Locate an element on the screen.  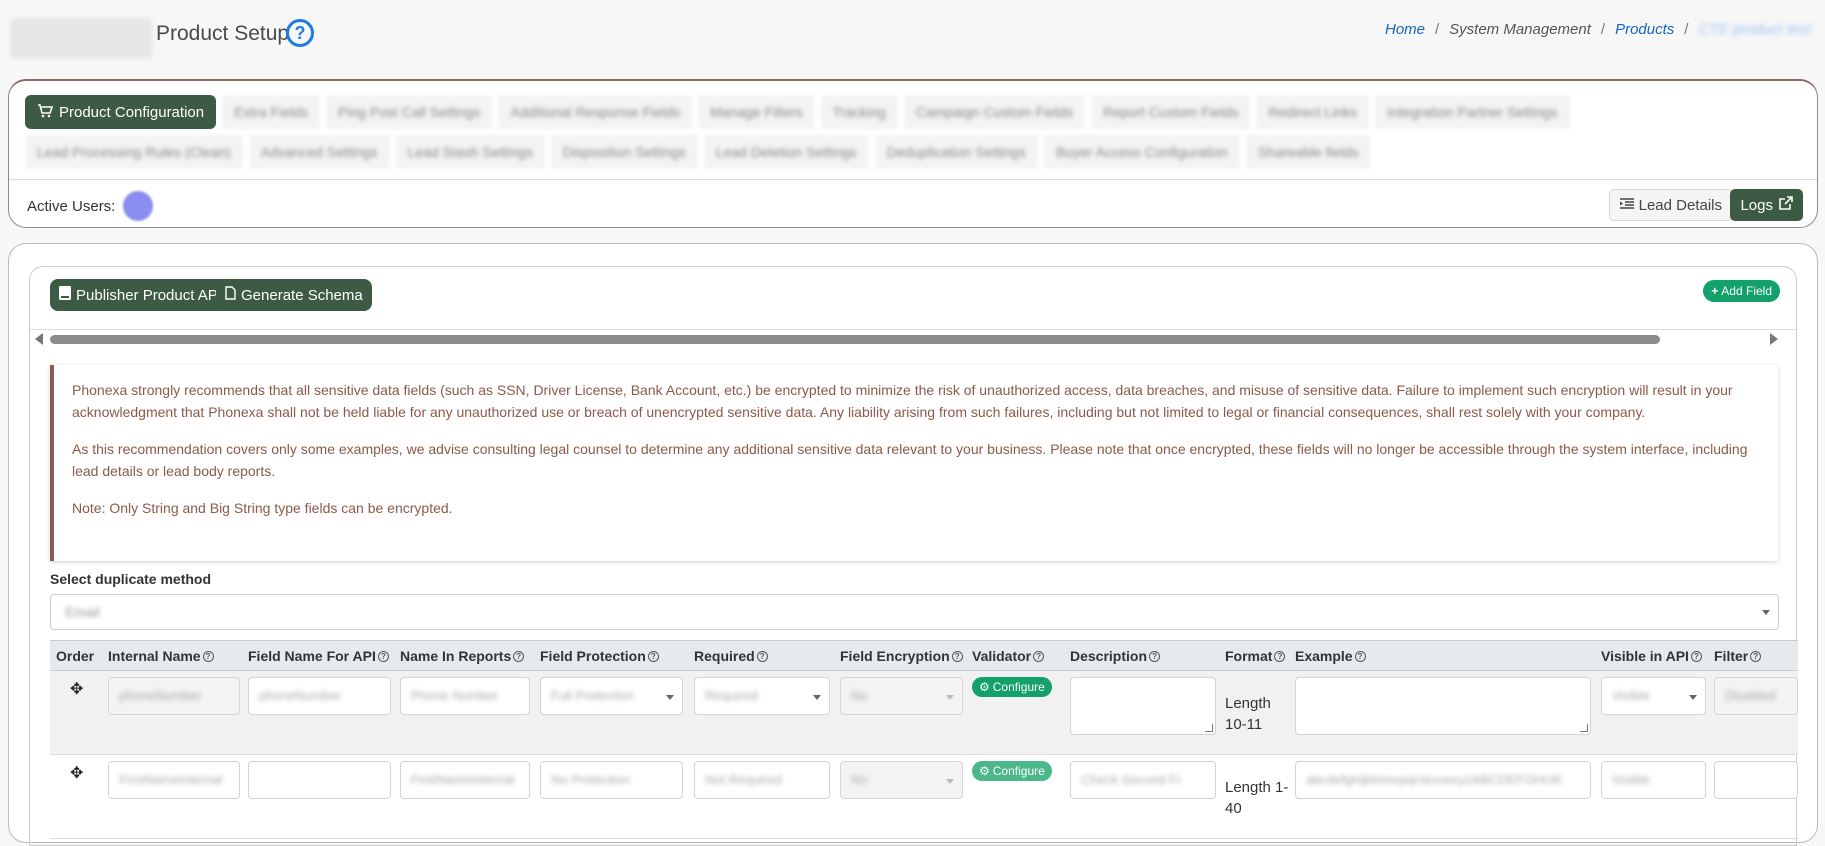
visible-value: Visible is located at coordinates (1631, 695).